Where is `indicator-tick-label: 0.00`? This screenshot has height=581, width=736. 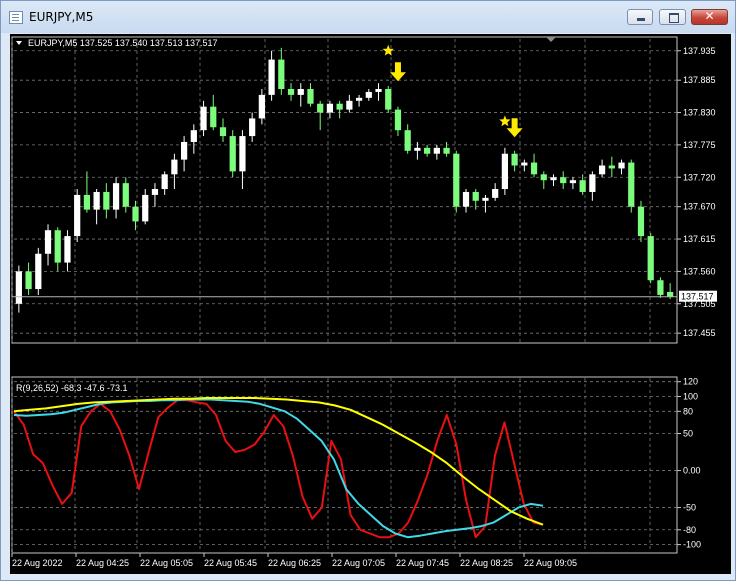 indicator-tick-label: 0.00 is located at coordinates (692, 471).